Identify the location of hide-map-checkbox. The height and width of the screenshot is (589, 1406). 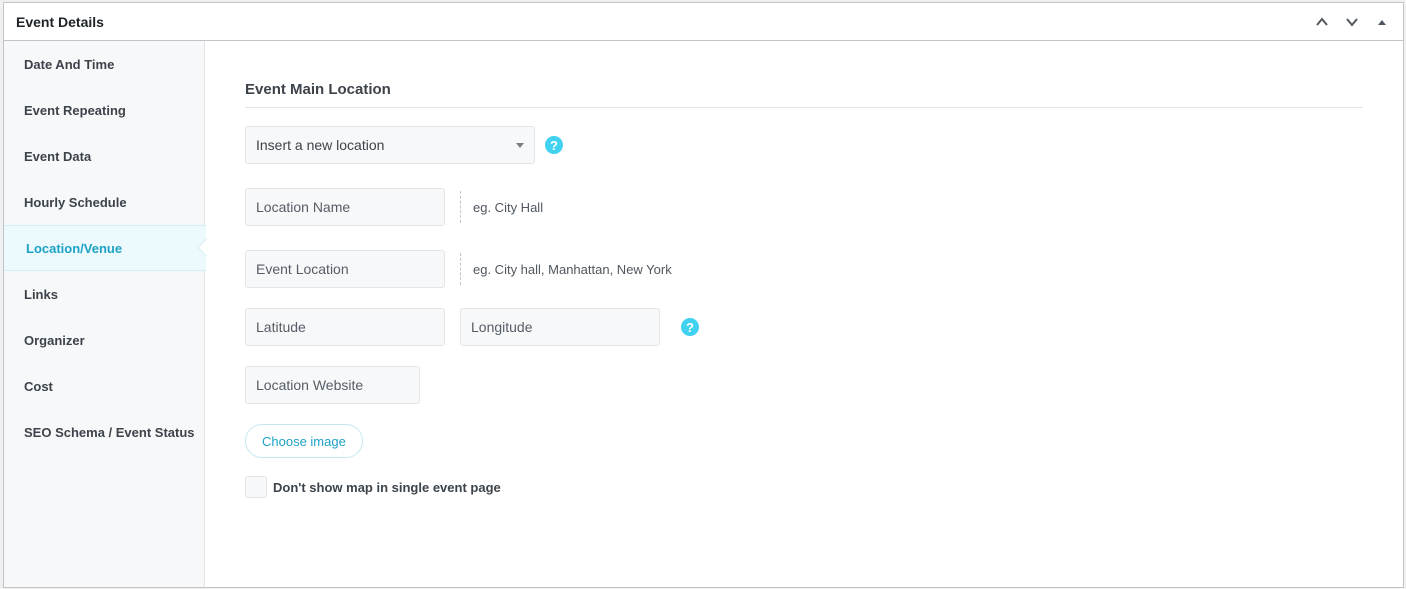
(256, 487).